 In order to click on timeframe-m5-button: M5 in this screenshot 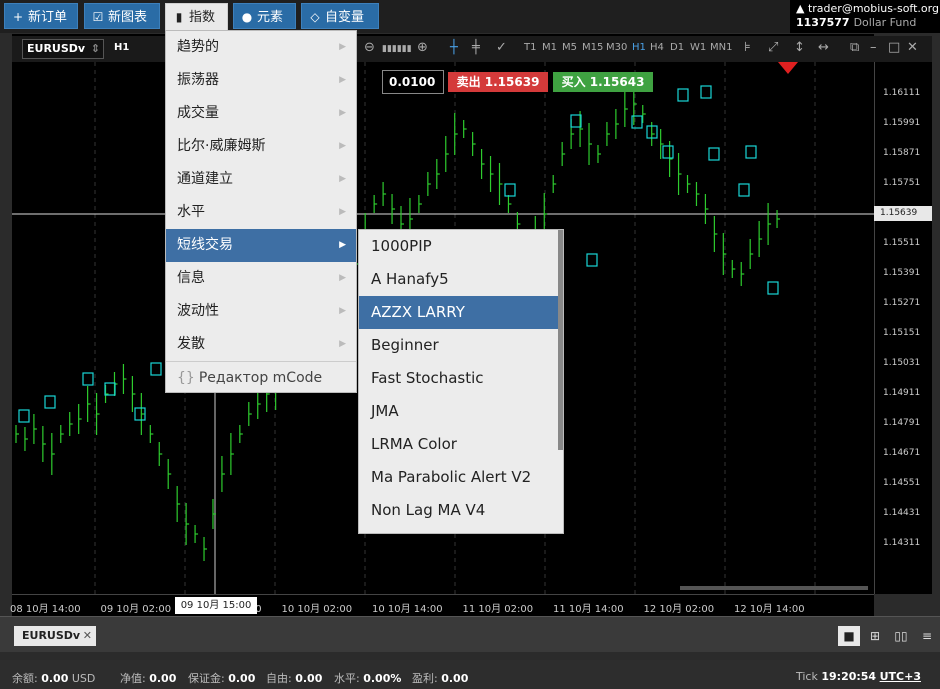, I will do `click(569, 47)`.